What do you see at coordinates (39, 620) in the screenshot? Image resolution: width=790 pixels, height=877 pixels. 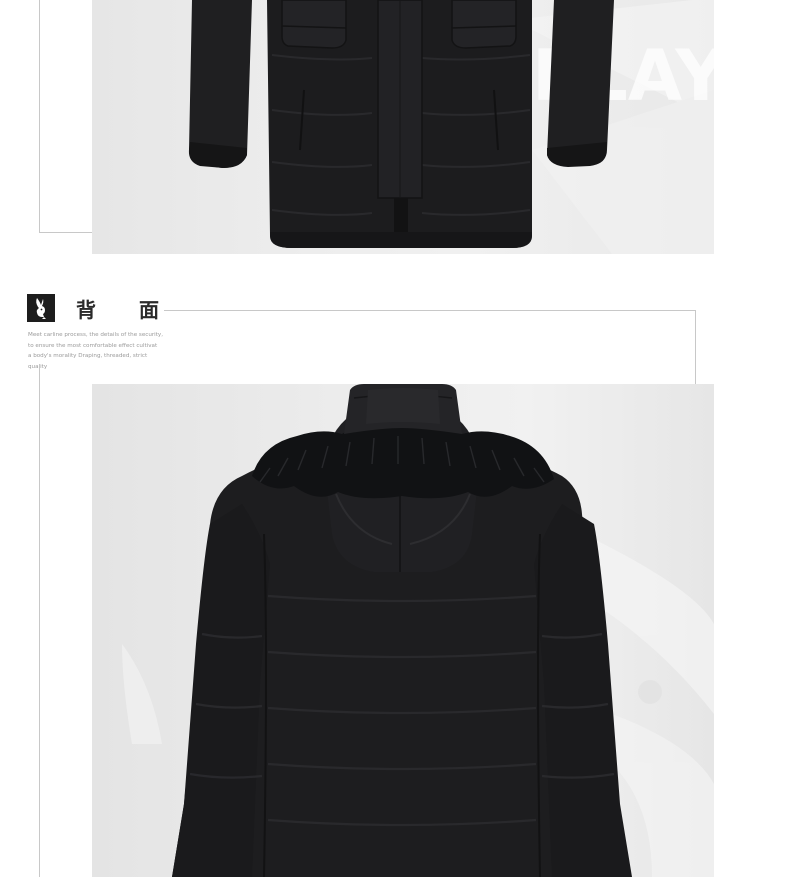 I see `bottom-photo-frame-line` at bounding box center [39, 620].